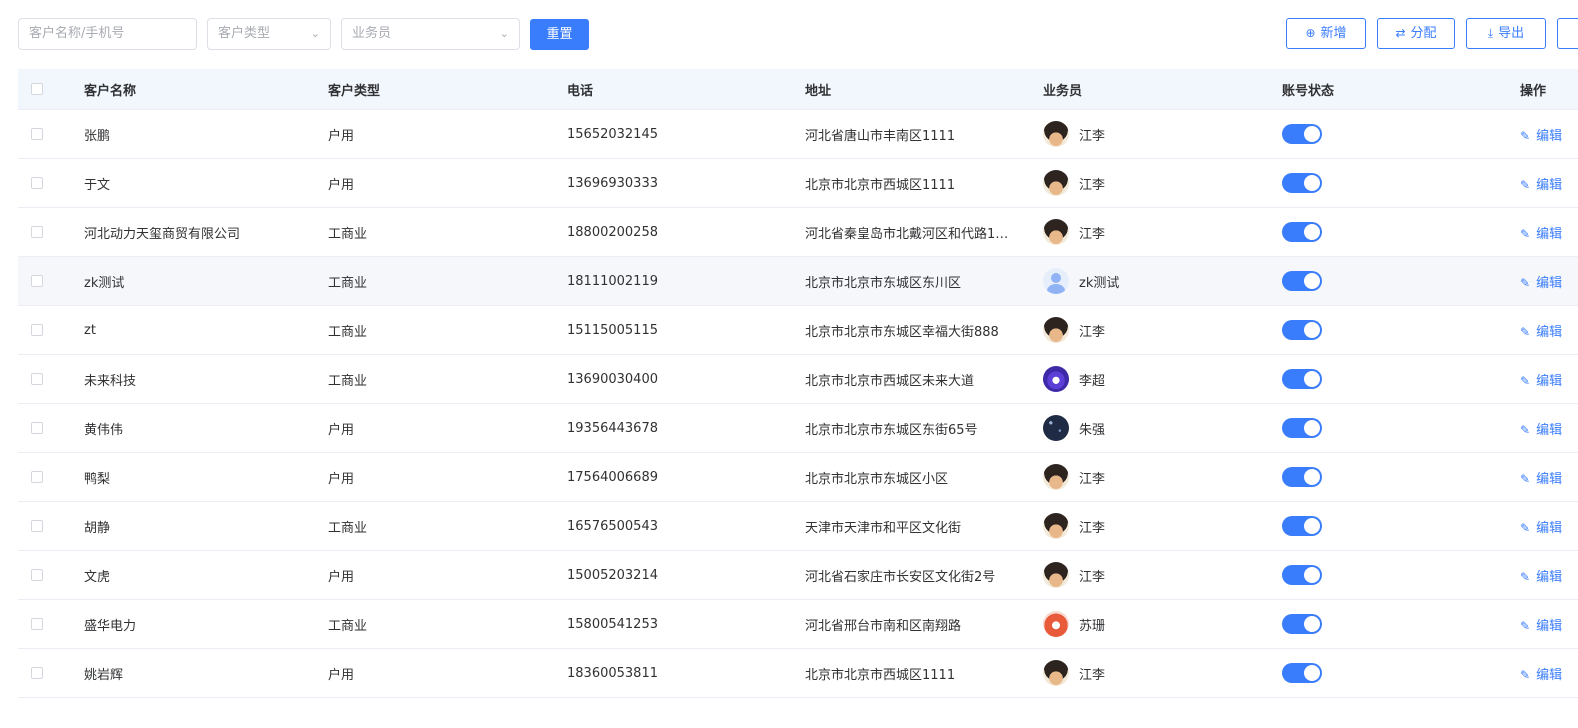 This screenshot has height=728, width=1578. What do you see at coordinates (612, 575) in the screenshot?
I see `customer-phone: 15005203214` at bounding box center [612, 575].